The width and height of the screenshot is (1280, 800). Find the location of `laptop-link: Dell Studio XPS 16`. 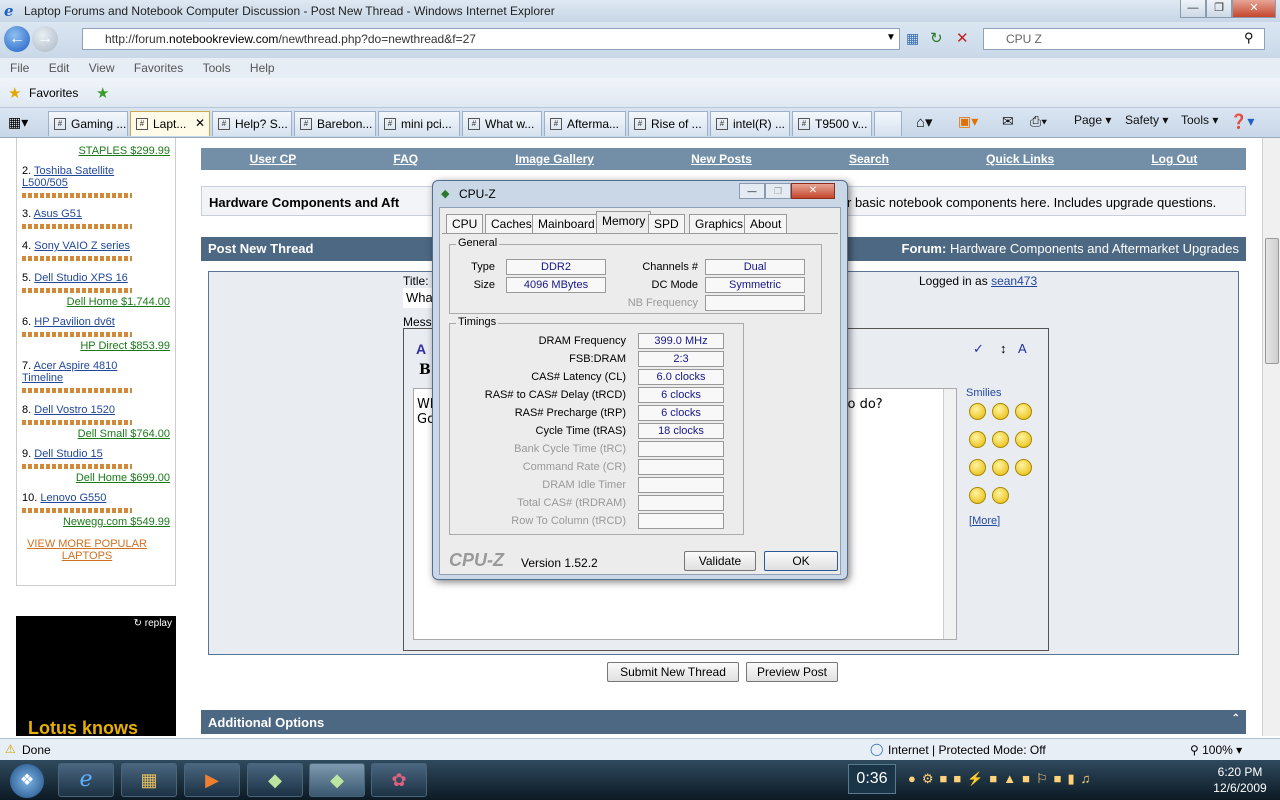

laptop-link: Dell Studio XPS 16 is located at coordinates (81, 278).